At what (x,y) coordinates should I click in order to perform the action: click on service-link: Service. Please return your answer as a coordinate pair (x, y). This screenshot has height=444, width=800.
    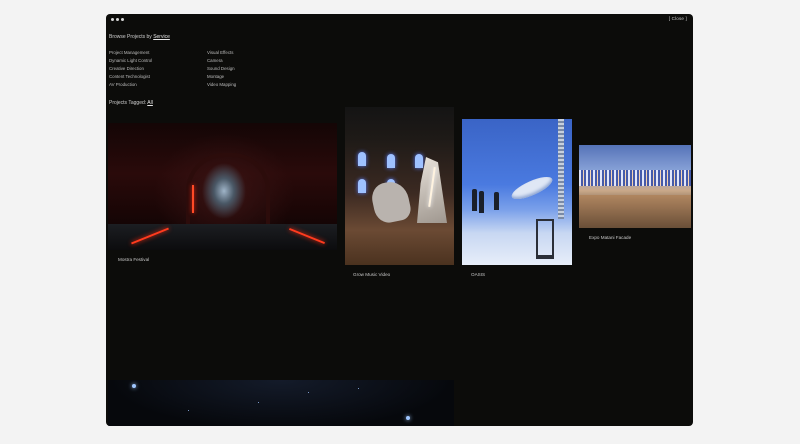
    Looking at the image, I should click on (161, 37).